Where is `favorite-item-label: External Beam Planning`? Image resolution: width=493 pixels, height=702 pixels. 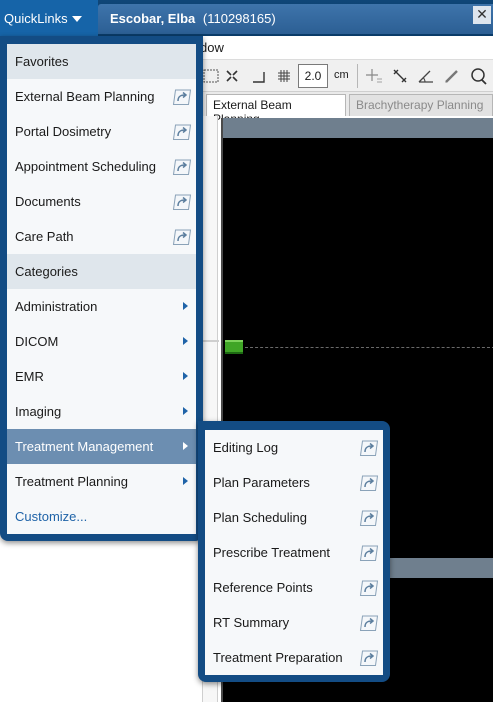
favorite-item-label: External Beam Planning is located at coordinates (85, 96).